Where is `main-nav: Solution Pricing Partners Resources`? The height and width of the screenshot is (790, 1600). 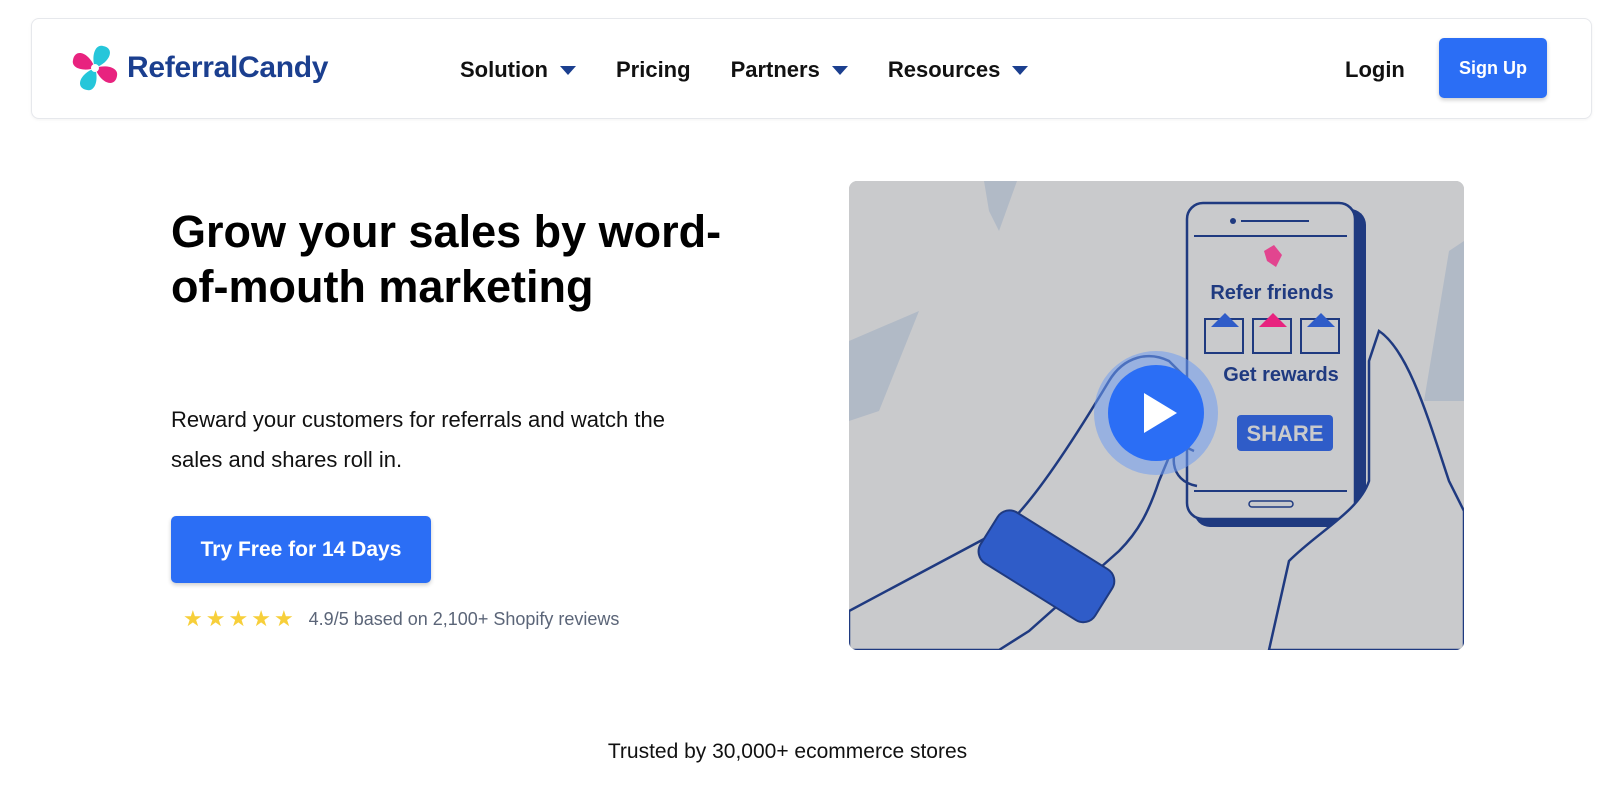 main-nav: Solution Pricing Partners Resources is located at coordinates (764, 70).